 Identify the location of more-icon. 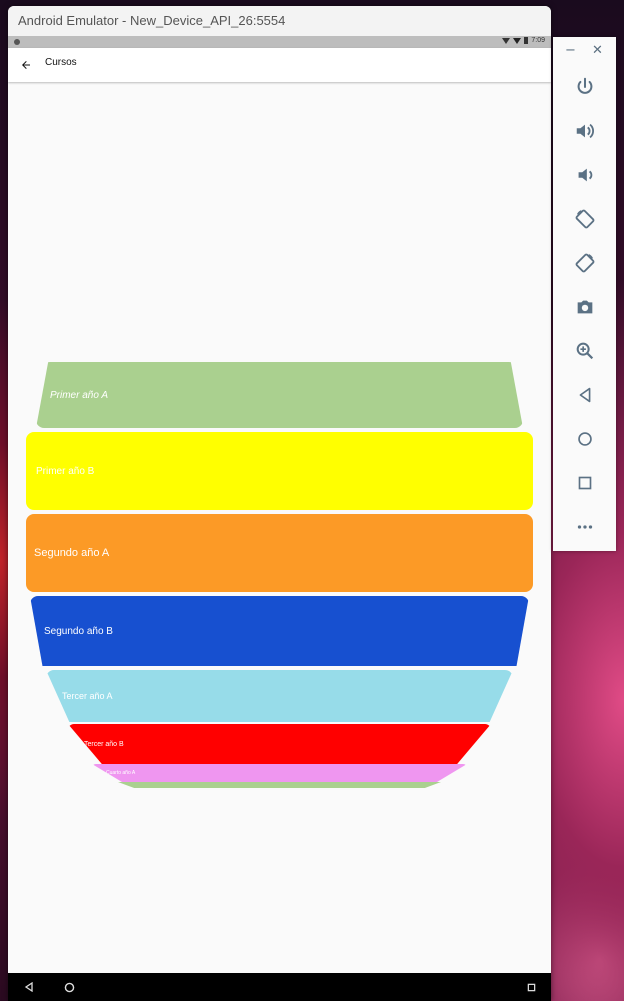
(584, 527).